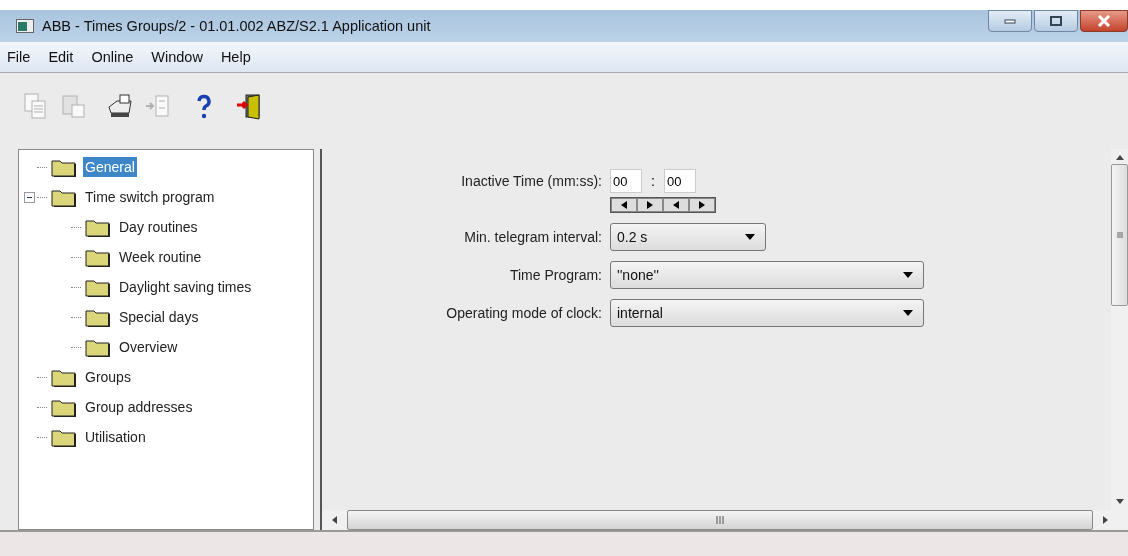 This screenshot has width=1128, height=556. What do you see at coordinates (139, 407) in the screenshot?
I see `tree-item: Group addresses` at bounding box center [139, 407].